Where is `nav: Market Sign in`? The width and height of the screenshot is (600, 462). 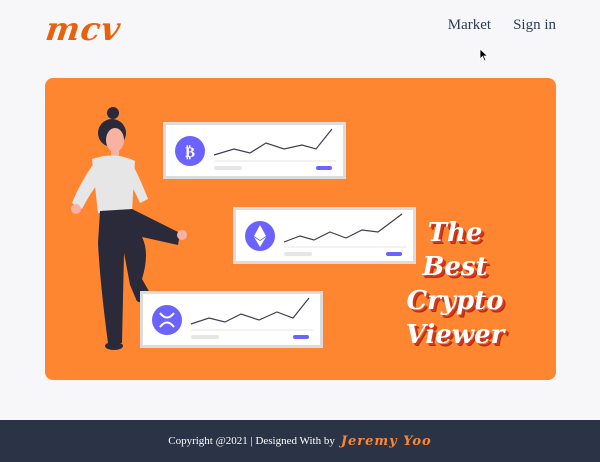 nav: Market Sign in is located at coordinates (502, 25).